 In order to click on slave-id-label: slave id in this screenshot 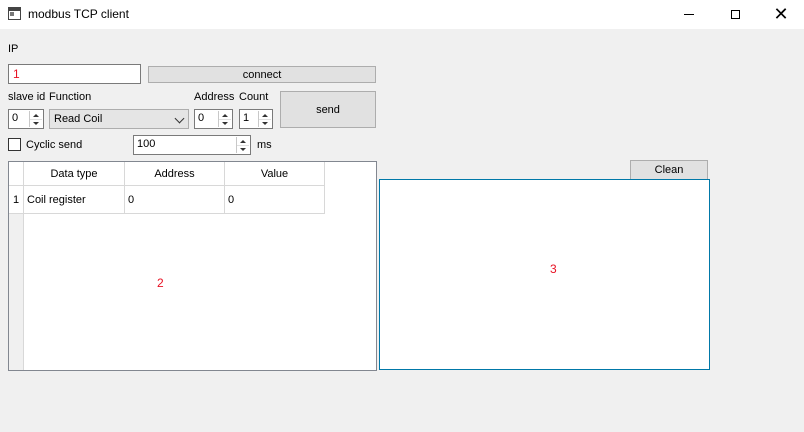, I will do `click(27, 97)`.